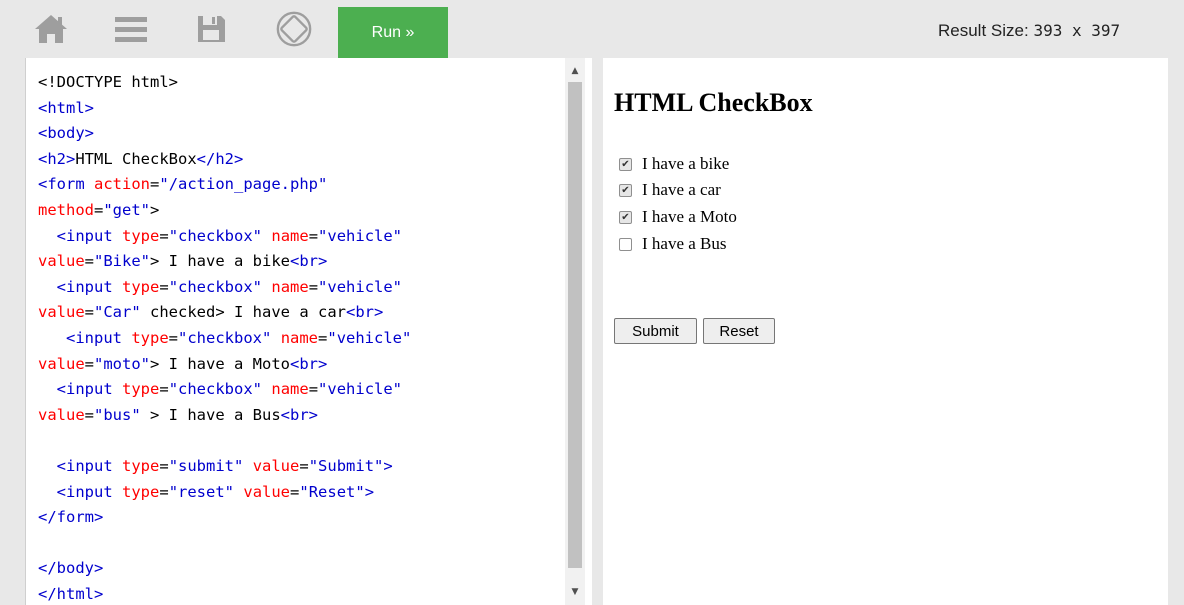  I want to click on checkbox-bike: ✔, so click(625, 164).